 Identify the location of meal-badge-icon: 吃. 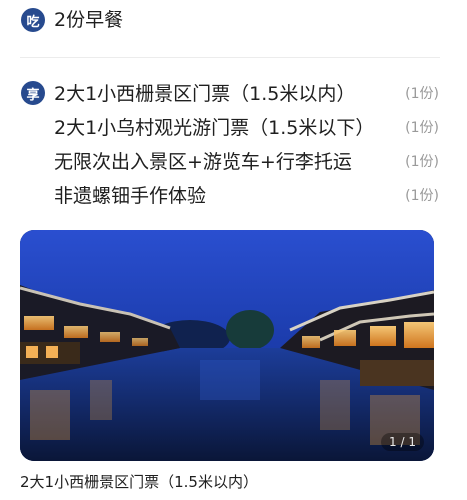
(33, 20).